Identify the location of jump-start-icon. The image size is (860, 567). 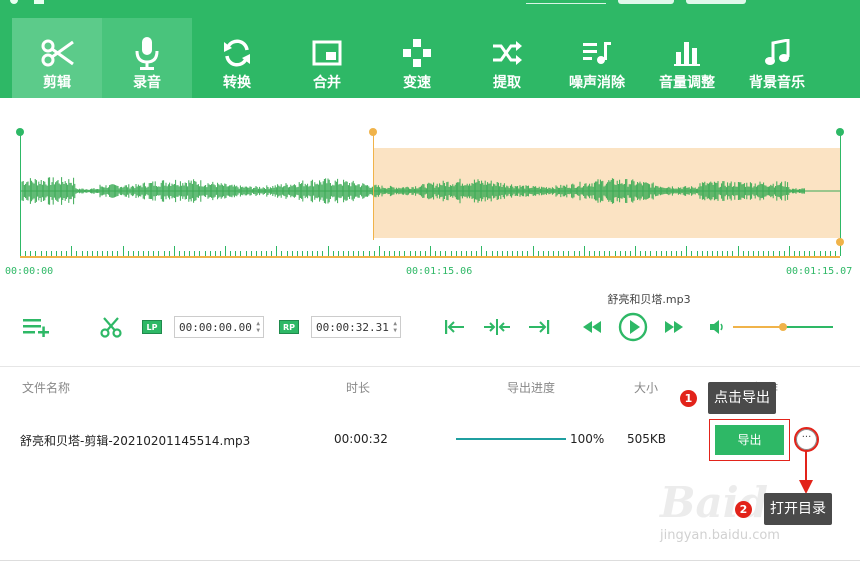
(454, 327).